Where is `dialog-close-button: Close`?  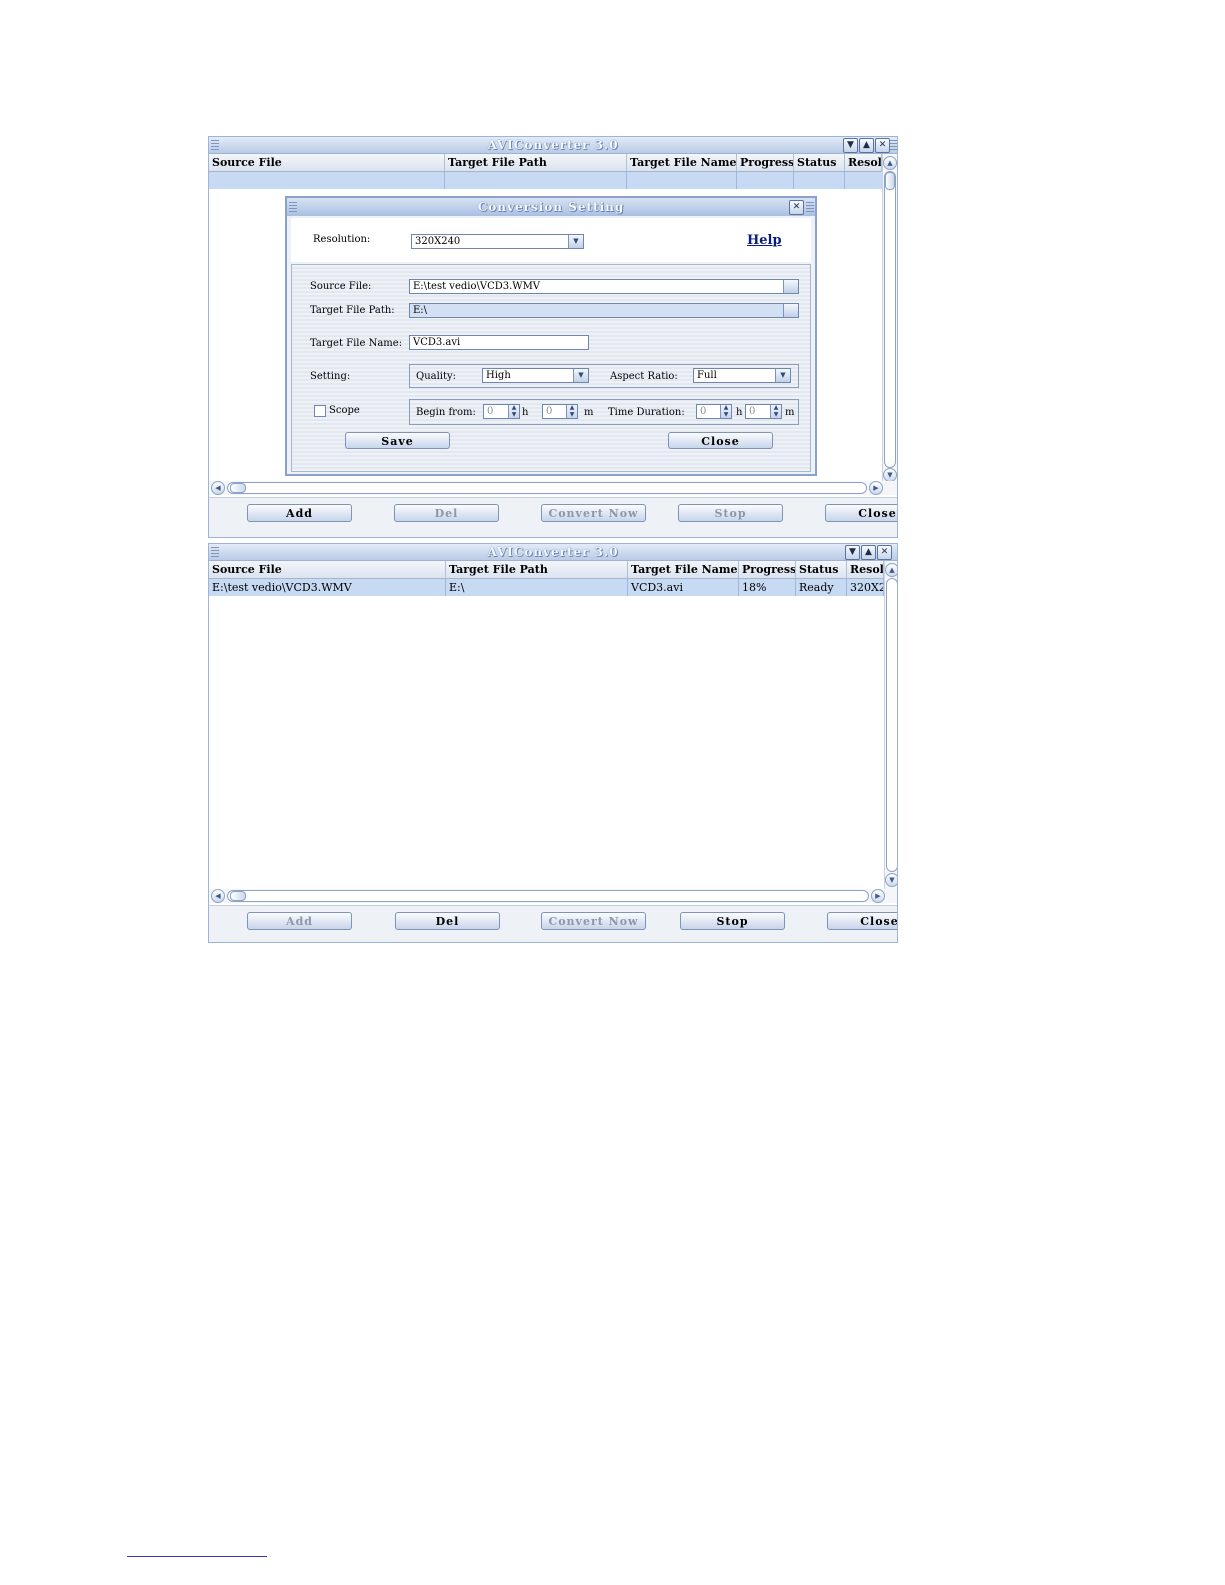 dialog-close-button: Close is located at coordinates (720, 440).